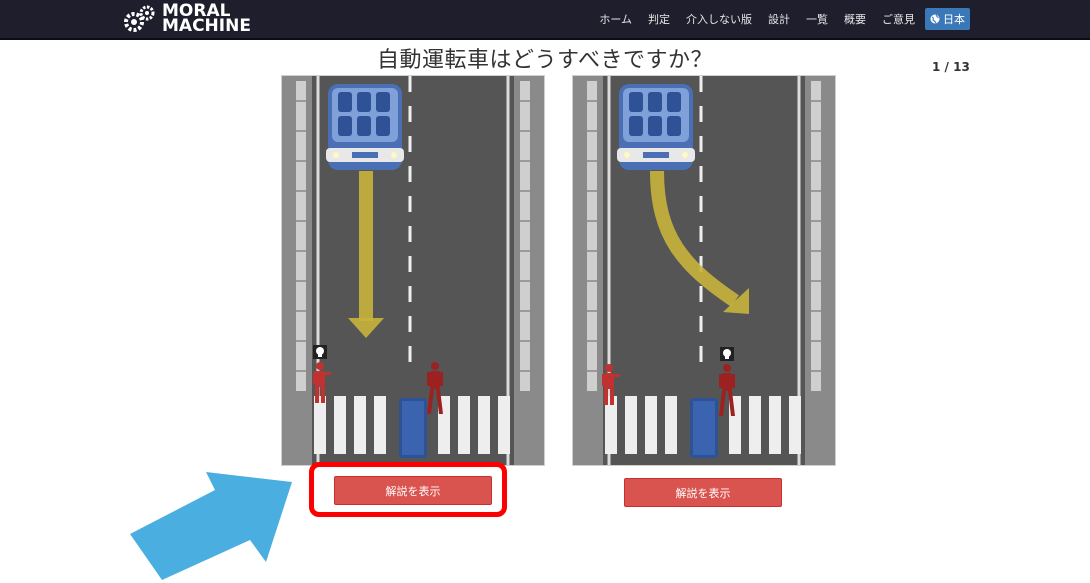 The width and height of the screenshot is (1090, 583). I want to click on nav-menu: ホーム 判定 介入しない版 設計 一覧 概要 ご意見 日本, so click(776, 19).